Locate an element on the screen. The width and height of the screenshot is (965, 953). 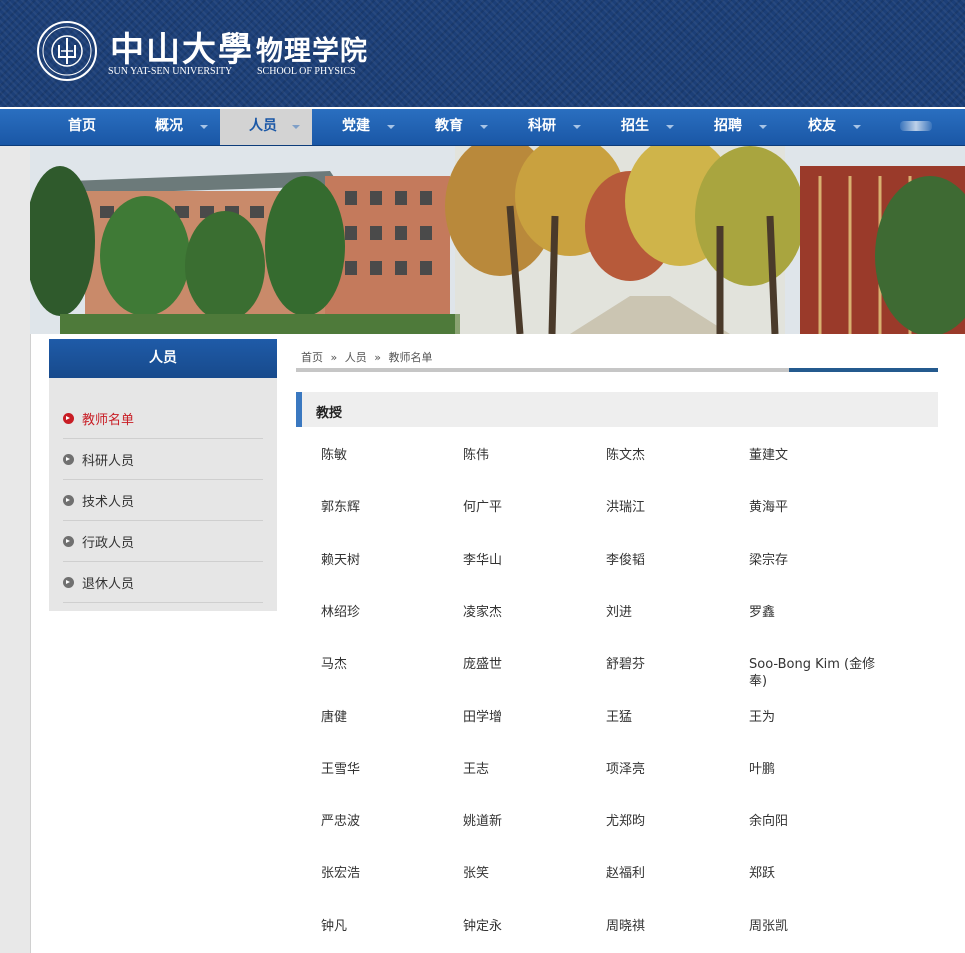
university-seal-logo is located at coordinates (67, 51).